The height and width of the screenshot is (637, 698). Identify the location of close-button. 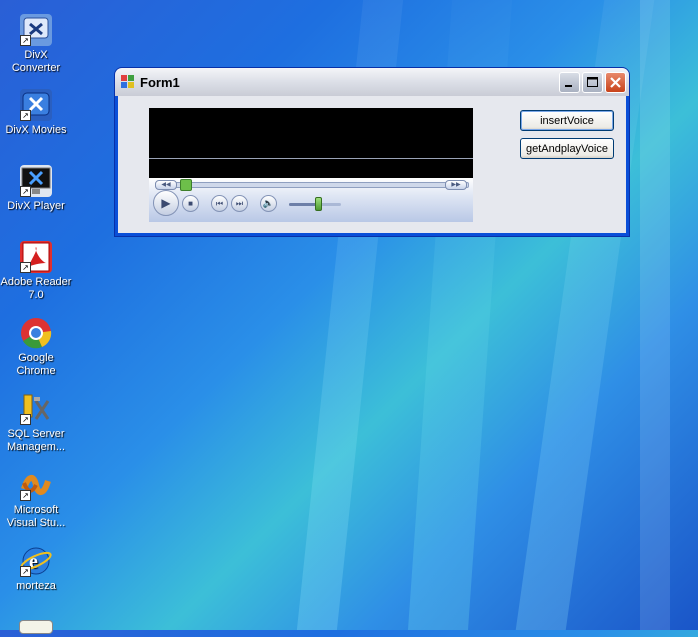
(615, 82).